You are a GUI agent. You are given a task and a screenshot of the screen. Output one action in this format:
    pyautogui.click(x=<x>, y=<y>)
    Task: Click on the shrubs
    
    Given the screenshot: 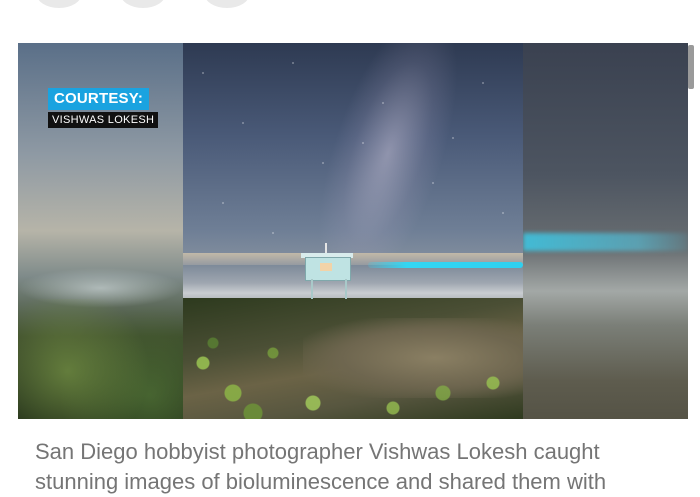 What is the action you would take?
    pyautogui.click(x=353, y=371)
    